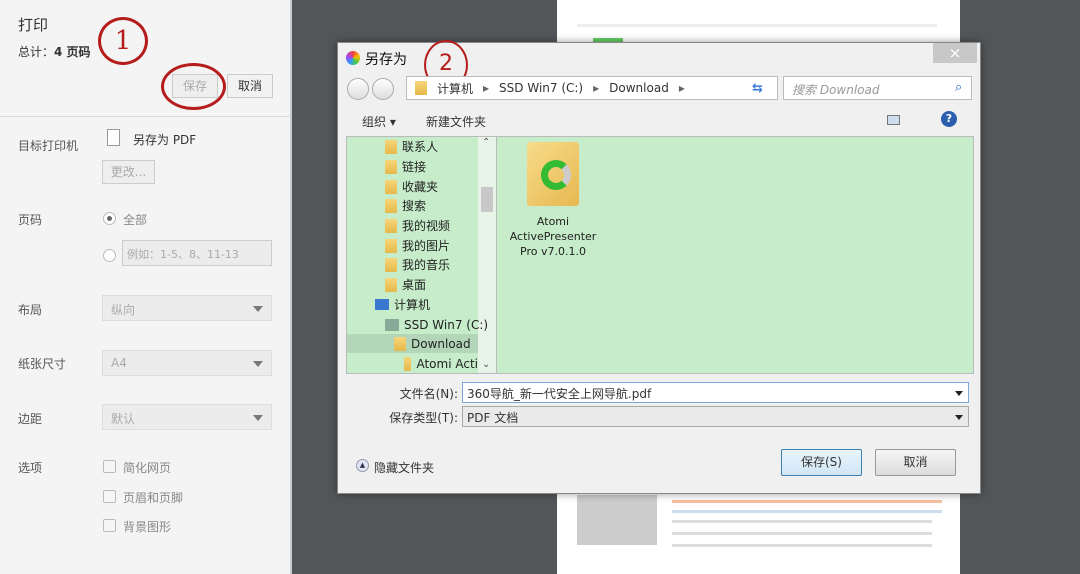 Image resolution: width=1080 pixels, height=574 pixels. Describe the element at coordinates (955, 53) in the screenshot. I see `close-button: ×` at that location.